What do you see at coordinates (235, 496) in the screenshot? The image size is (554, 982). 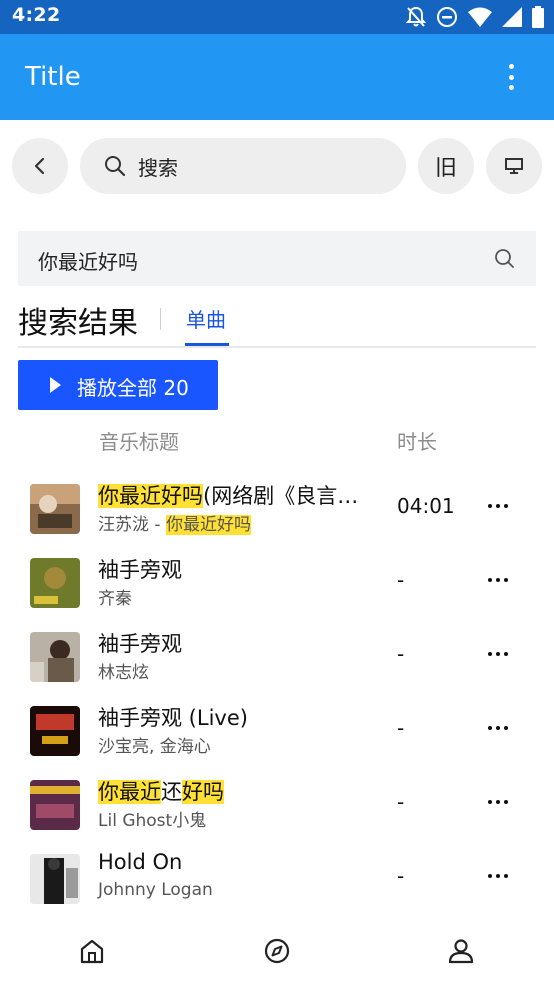 I see `song-title: 你最近好吗(网络剧《良言写意》插曲)` at bounding box center [235, 496].